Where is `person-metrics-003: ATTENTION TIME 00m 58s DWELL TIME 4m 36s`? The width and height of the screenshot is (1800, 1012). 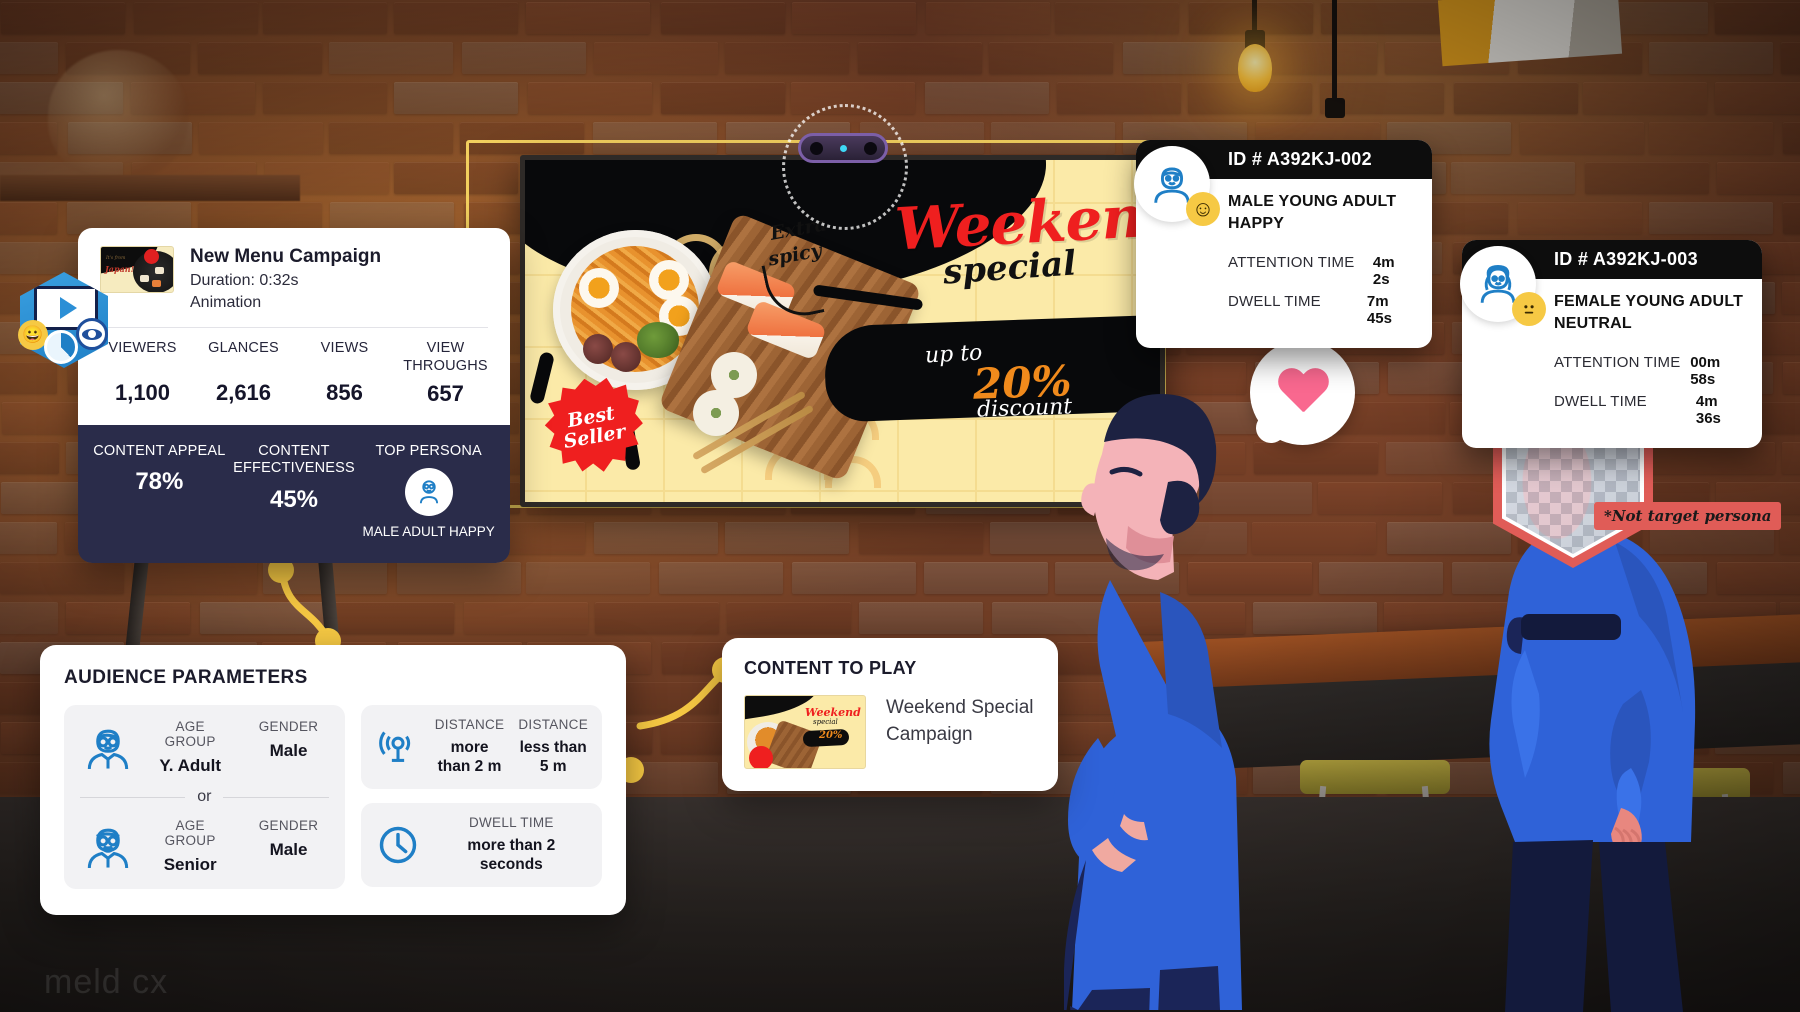
person-metrics-003: ATTENTION TIME 00m 58s DWELL TIME 4m 36s is located at coordinates (1649, 390).